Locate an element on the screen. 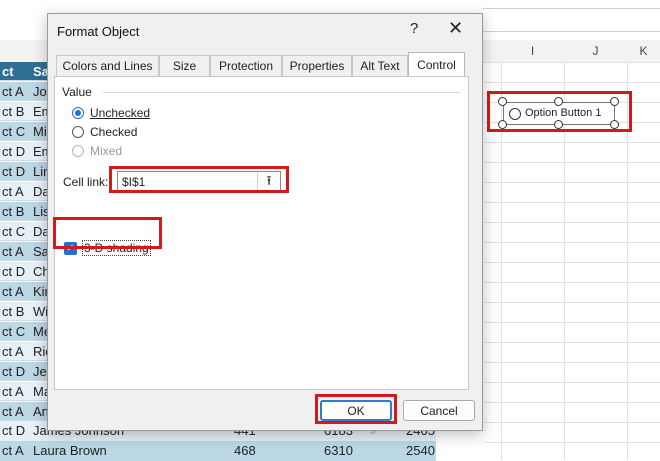 This screenshot has height=461, width=660. table-row-fragment: ct A Da is located at coordinates (24, 191).